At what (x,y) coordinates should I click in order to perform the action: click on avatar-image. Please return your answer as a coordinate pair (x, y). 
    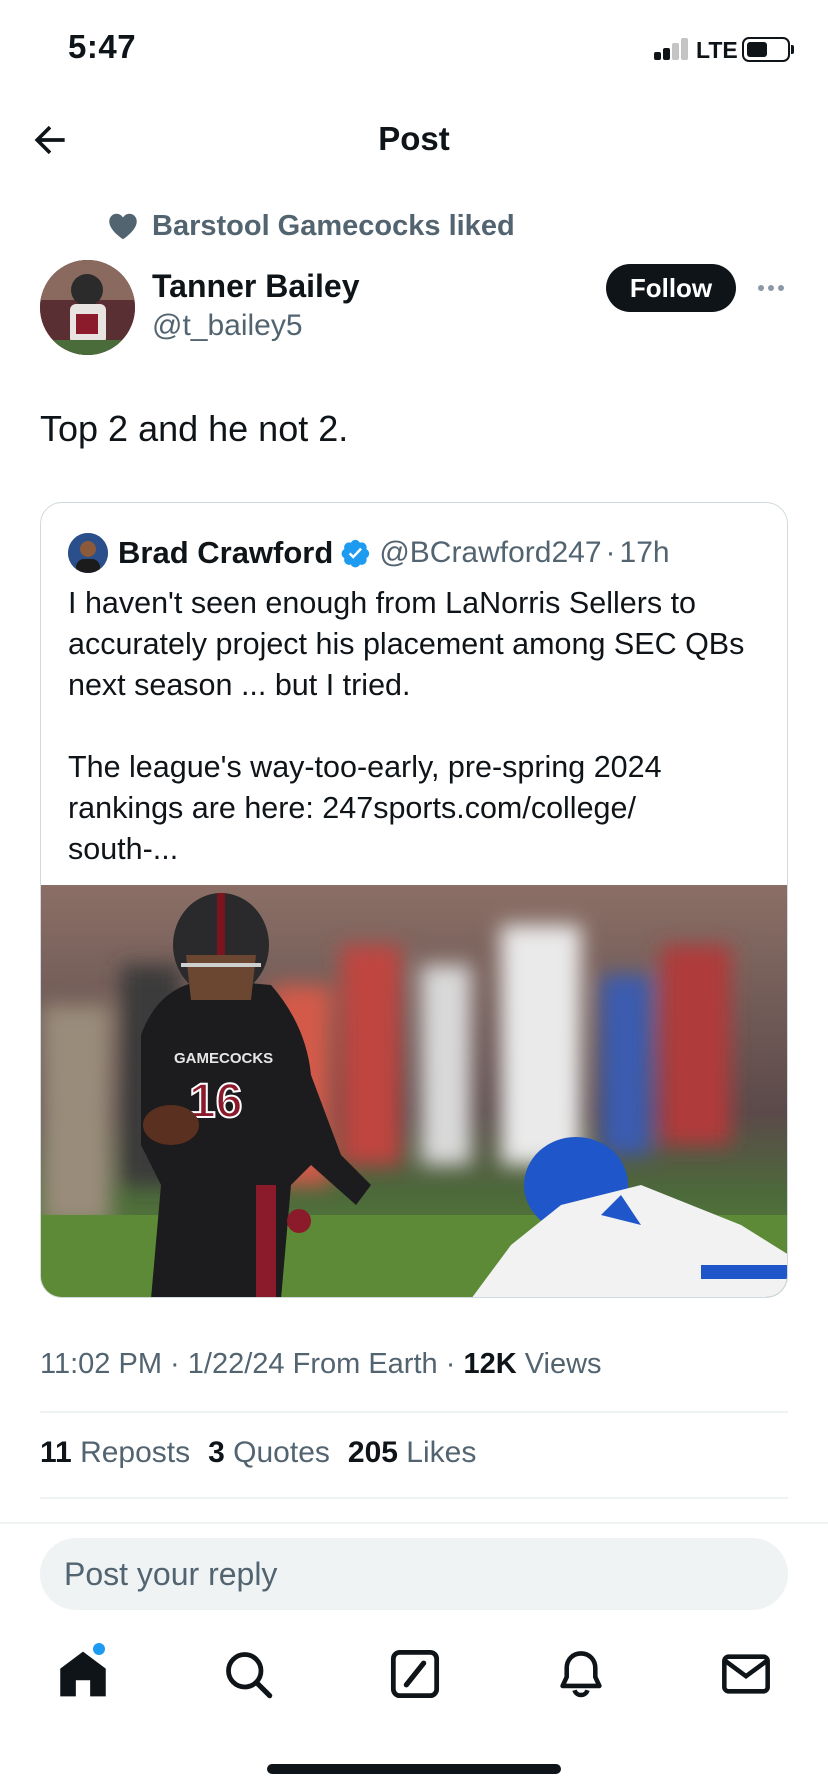
    Looking at the image, I should click on (87, 307).